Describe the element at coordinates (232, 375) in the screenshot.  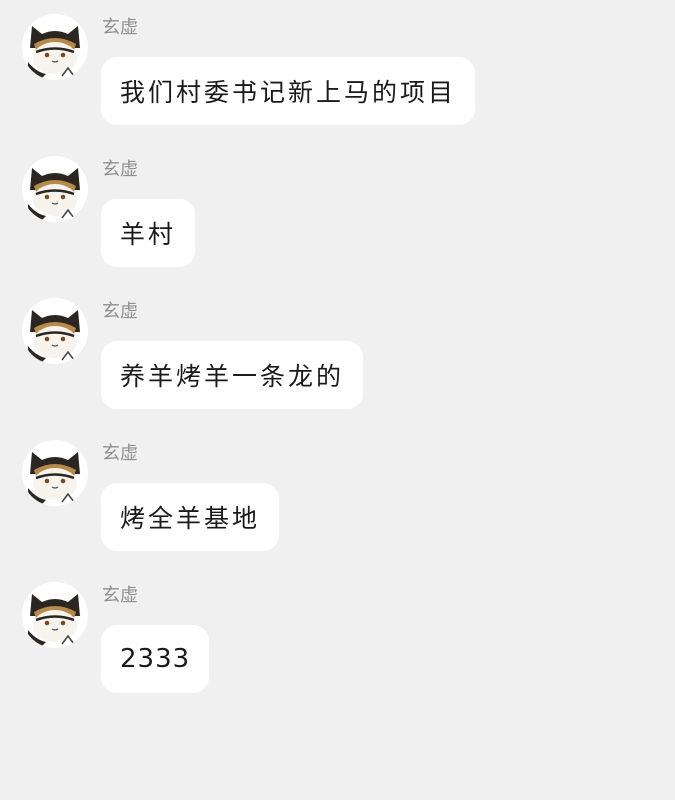
I see `message-bubble: 养羊烤羊一条龙的` at that location.